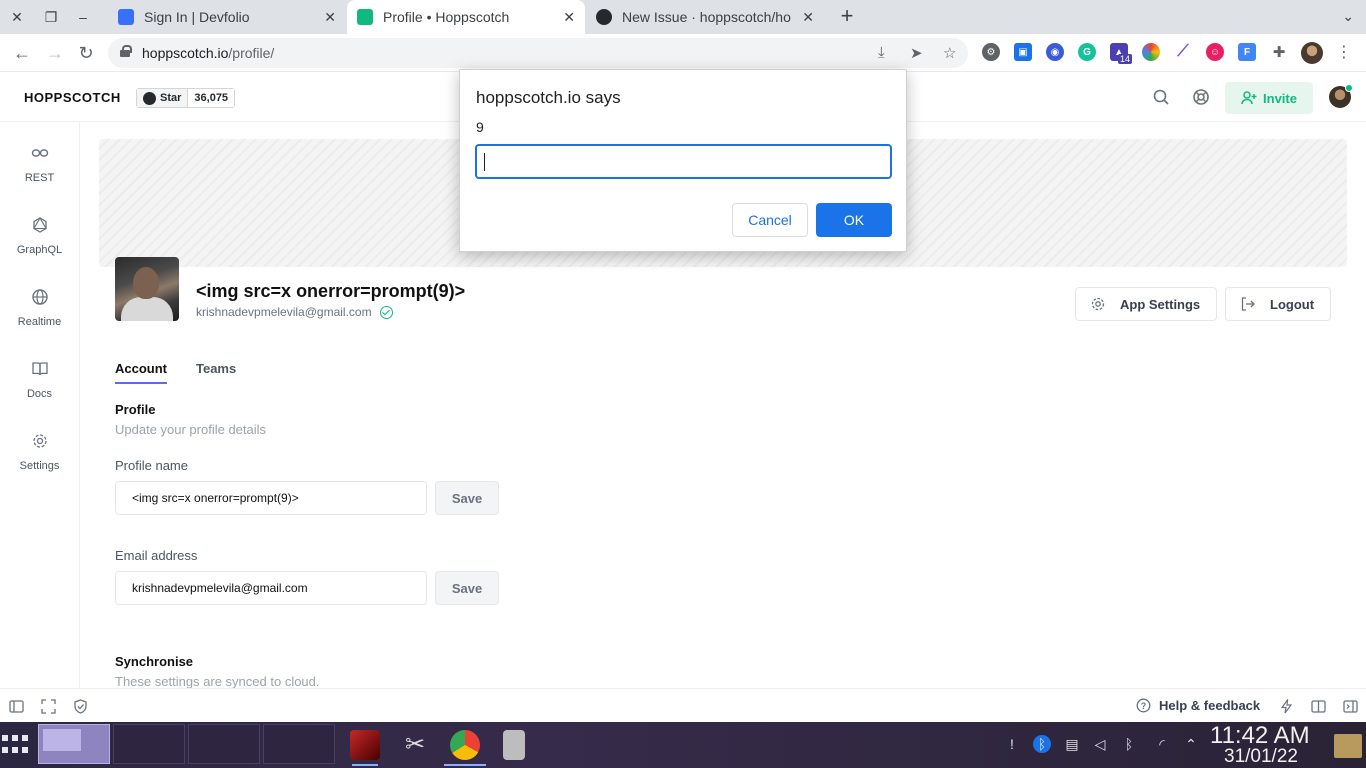 The width and height of the screenshot is (1366, 768). I want to click on globe-icon, so click(40, 297).